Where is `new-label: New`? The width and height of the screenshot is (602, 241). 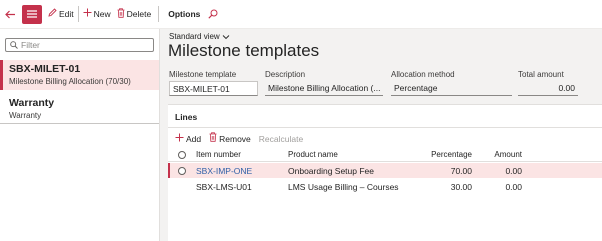 new-label: New is located at coordinates (102, 14).